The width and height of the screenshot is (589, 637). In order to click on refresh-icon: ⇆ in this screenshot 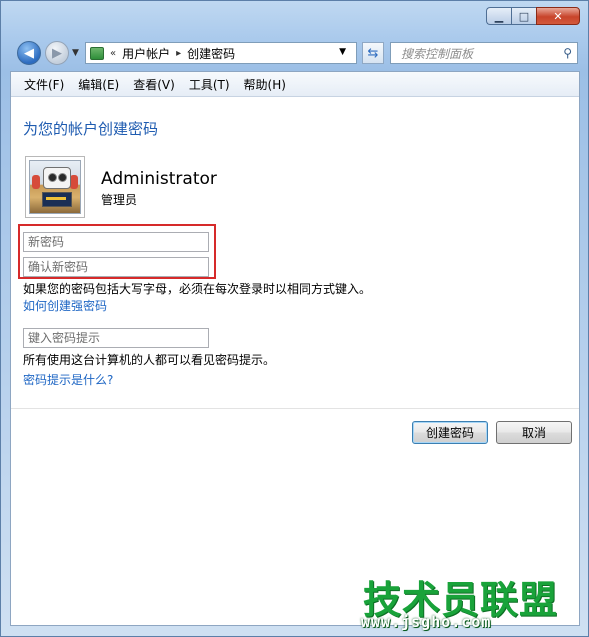, I will do `click(373, 53)`.